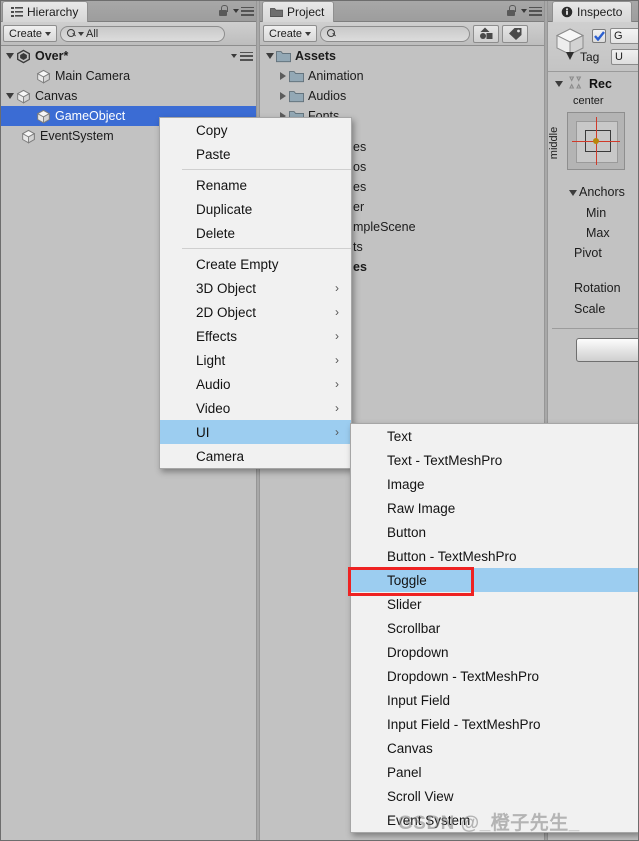  I want to click on pivot-handle, so click(596, 141).